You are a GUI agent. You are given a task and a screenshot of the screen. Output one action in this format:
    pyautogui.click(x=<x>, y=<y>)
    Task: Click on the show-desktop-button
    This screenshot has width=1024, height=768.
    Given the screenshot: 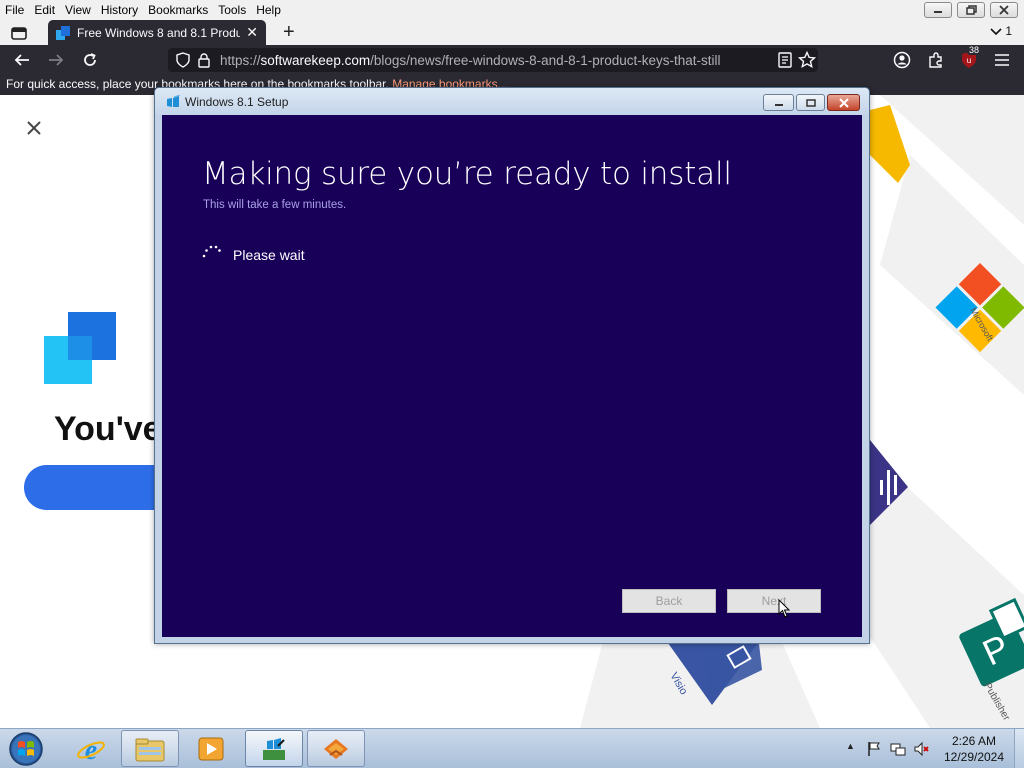 What is the action you would take?
    pyautogui.click(x=1019, y=748)
    